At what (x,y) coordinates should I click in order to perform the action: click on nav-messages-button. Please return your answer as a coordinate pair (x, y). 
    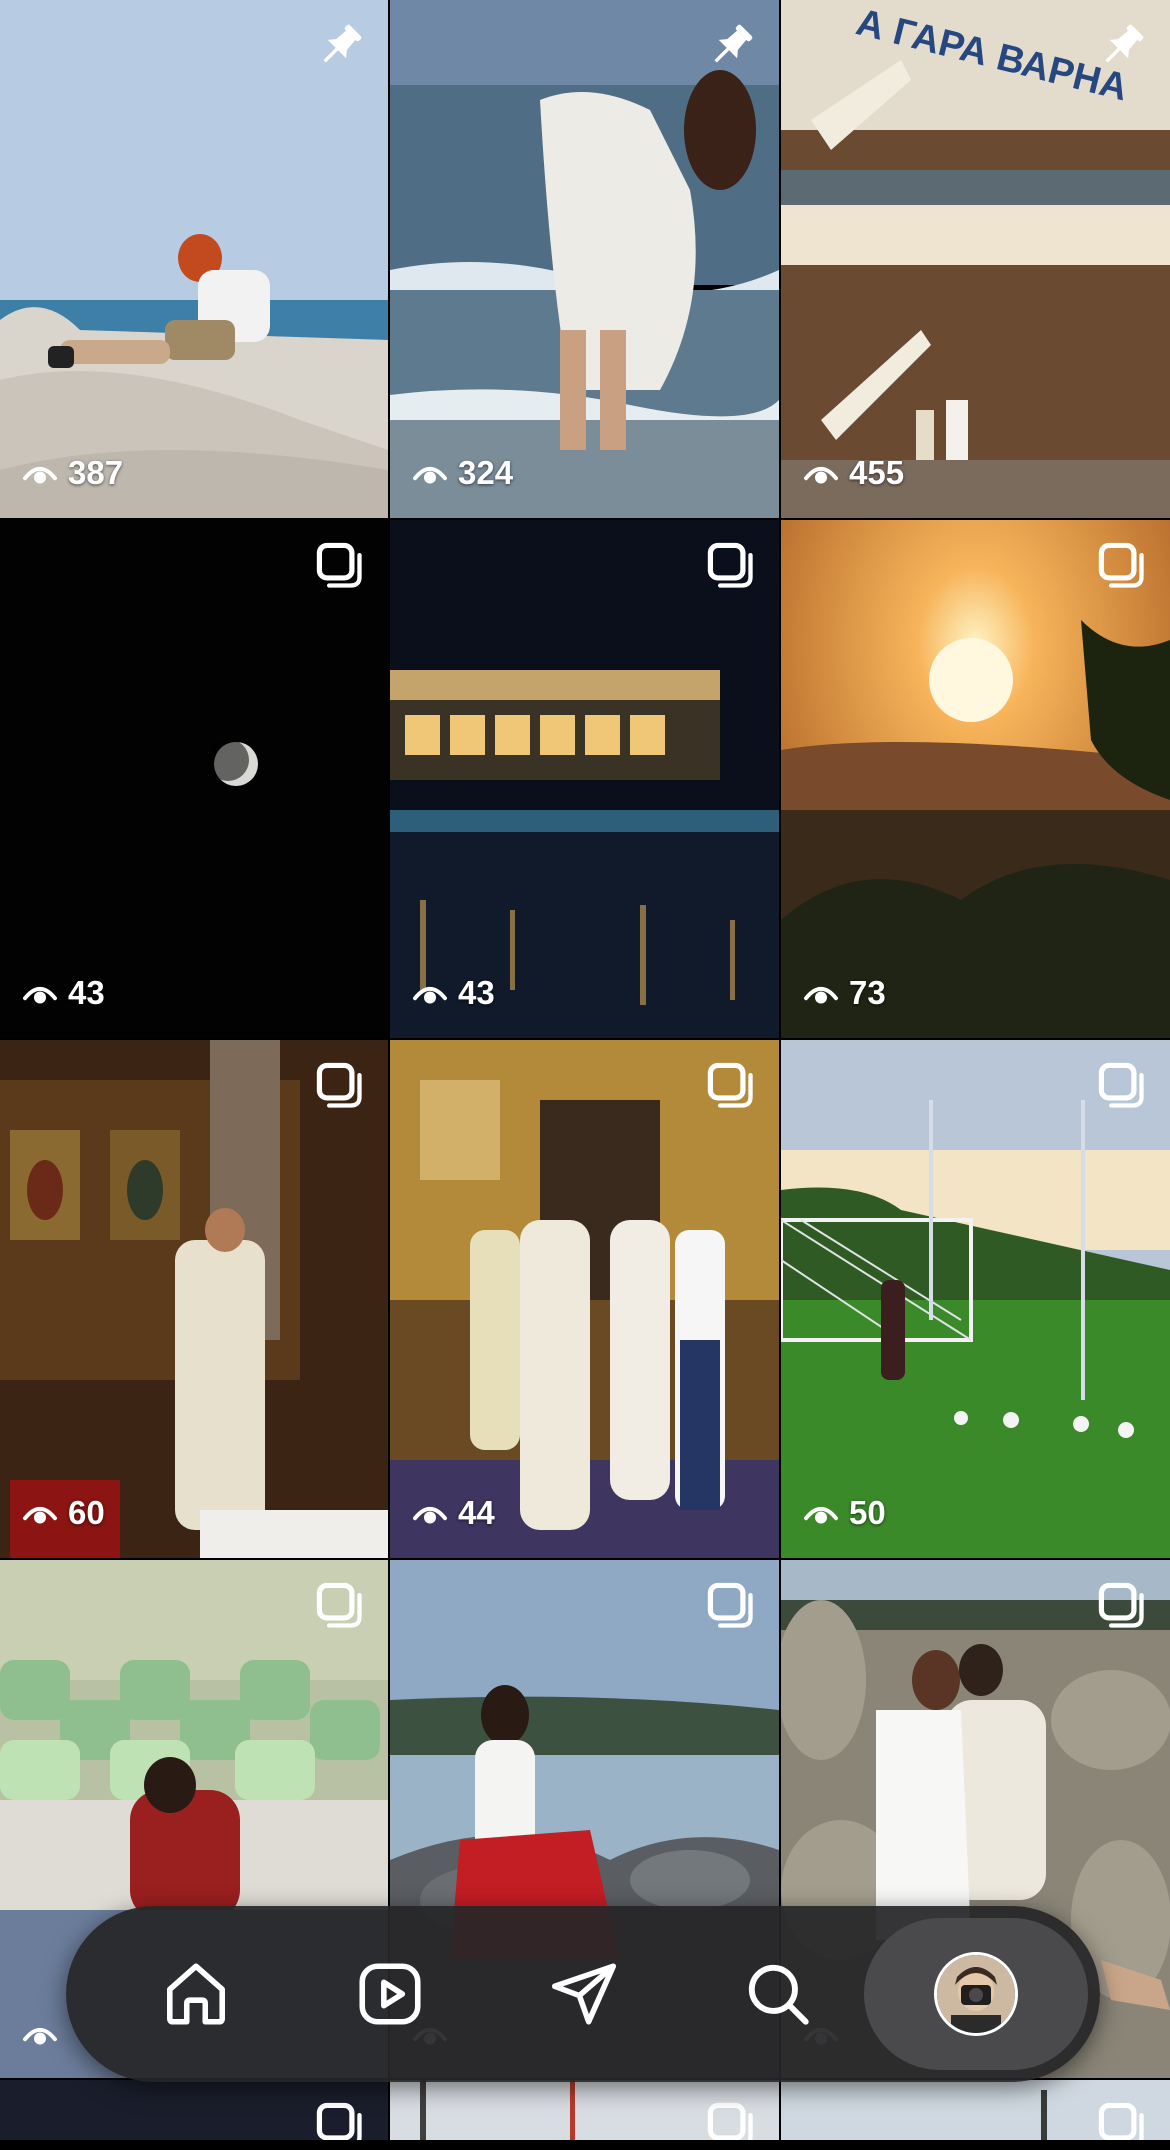
    Looking at the image, I should click on (584, 1994).